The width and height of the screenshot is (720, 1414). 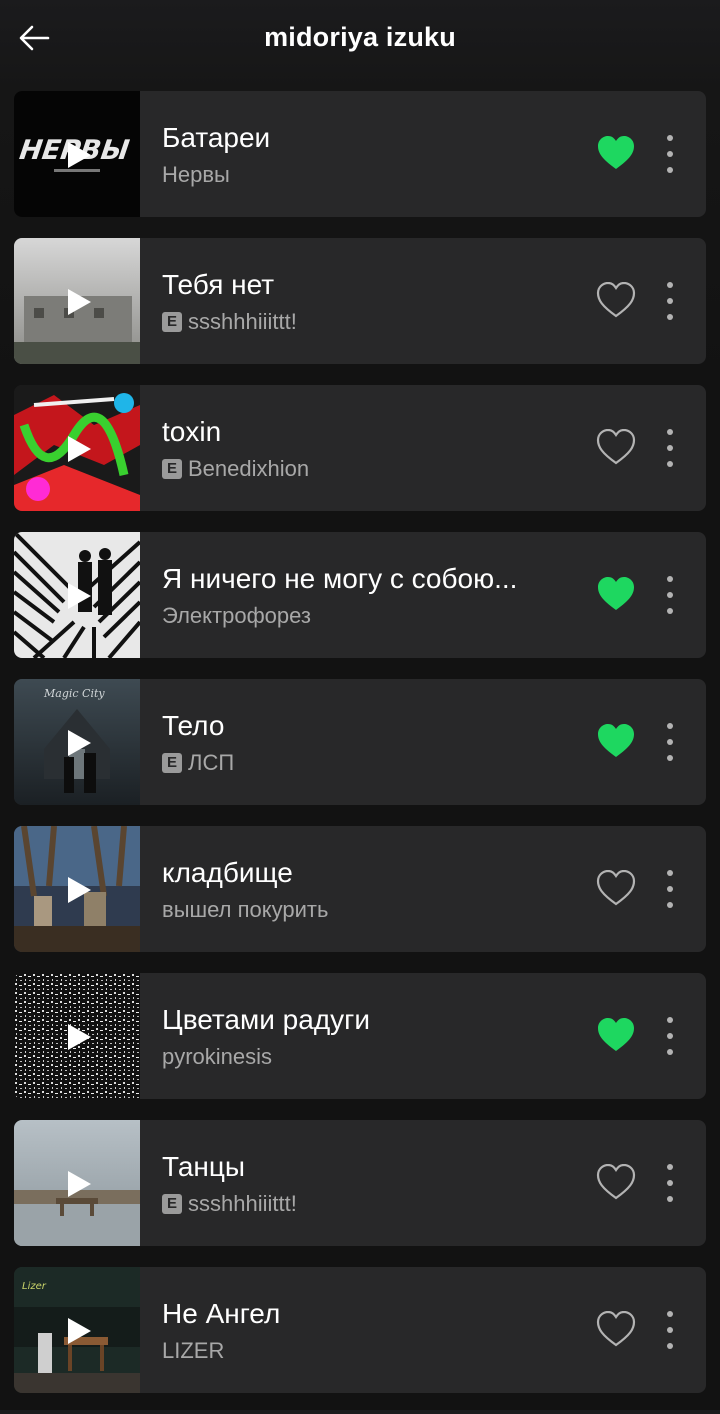 What do you see at coordinates (266, 1019) in the screenshot?
I see `track-title: Цветами радуги` at bounding box center [266, 1019].